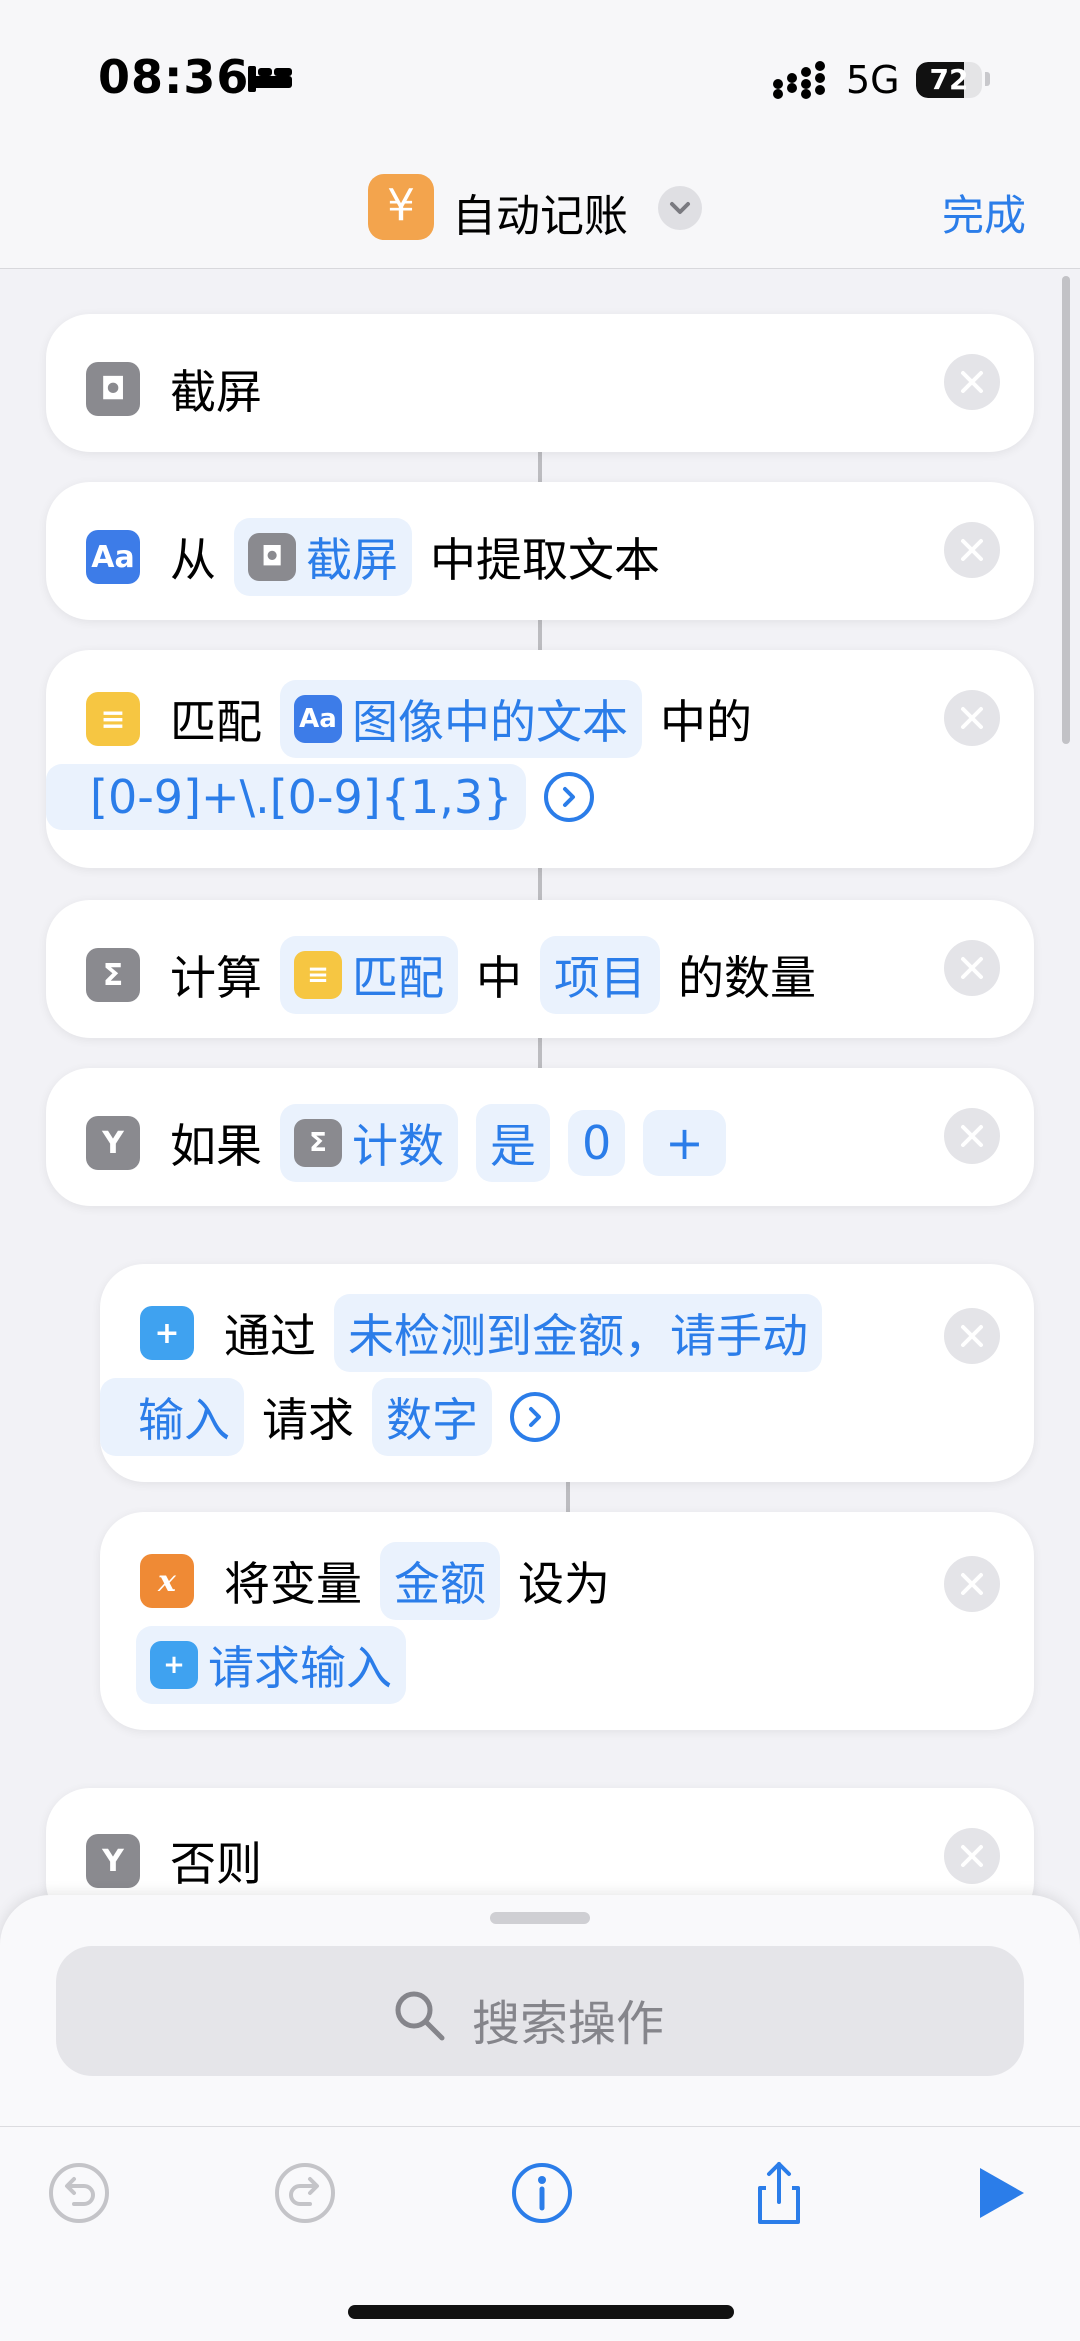 This screenshot has height=2341, width=1080. I want to click on pattern-field: [0-9]+\.[0-9]{1,3}, so click(286, 797).